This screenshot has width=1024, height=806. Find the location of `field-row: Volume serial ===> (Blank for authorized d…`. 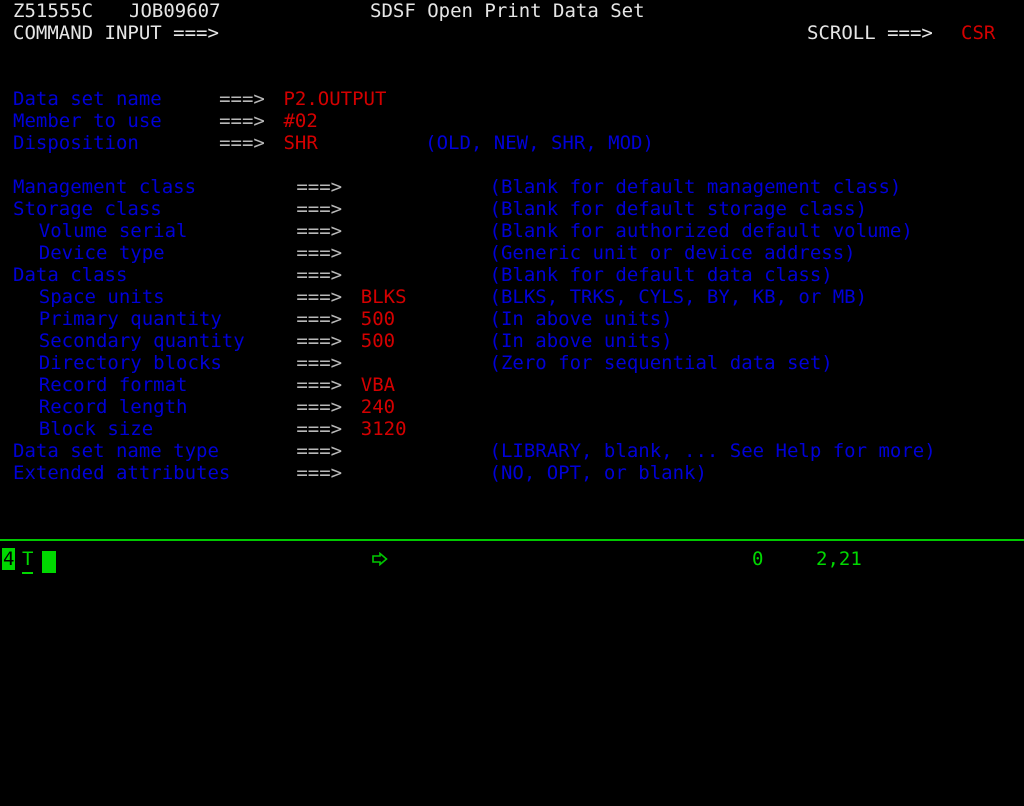

field-row: Volume serial ===> (Blank for authorized d… is located at coordinates (512, 231).